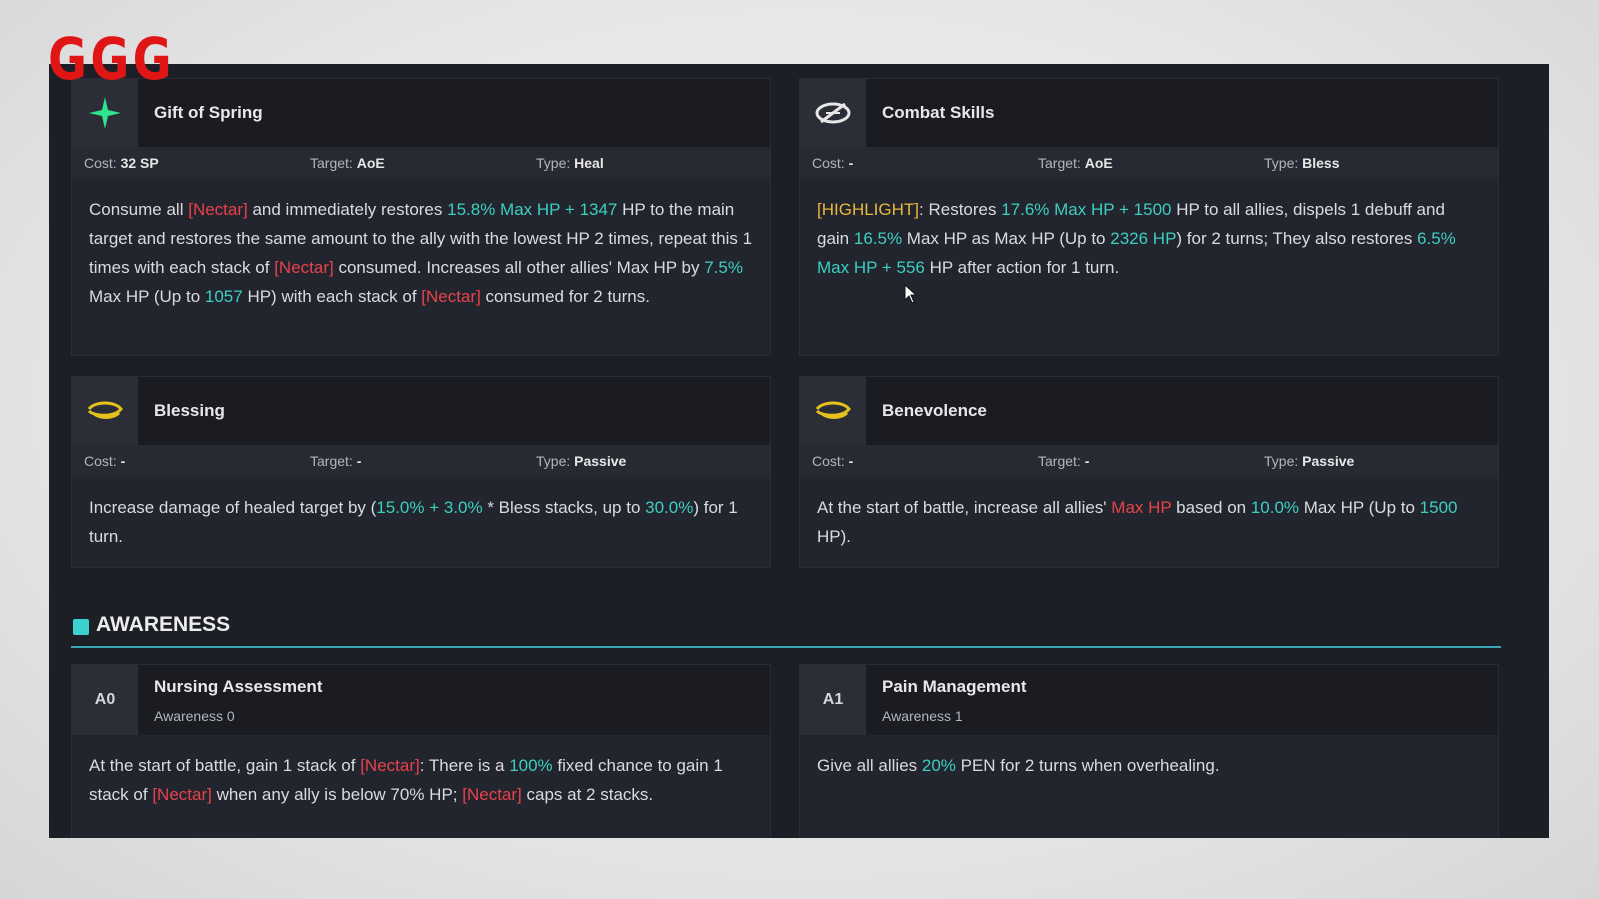  I want to click on description-text: Give all allies, so click(869, 765).